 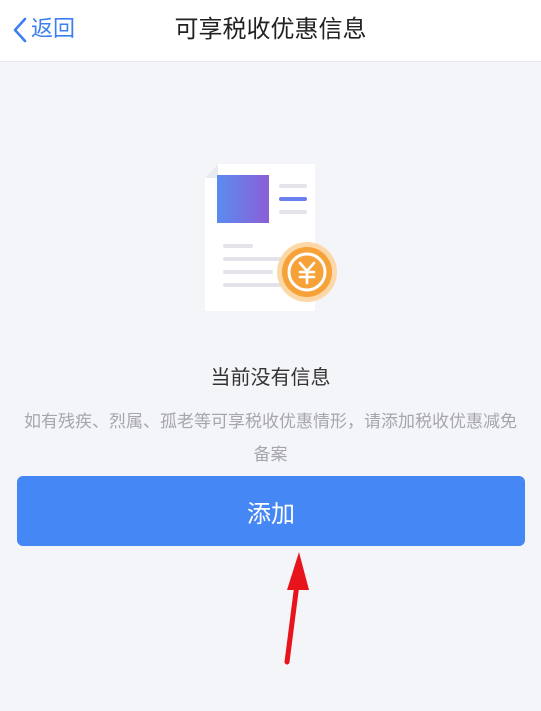 I want to click on nav-bar: 返回 可享税收优惠信息, so click(x=270, y=31).